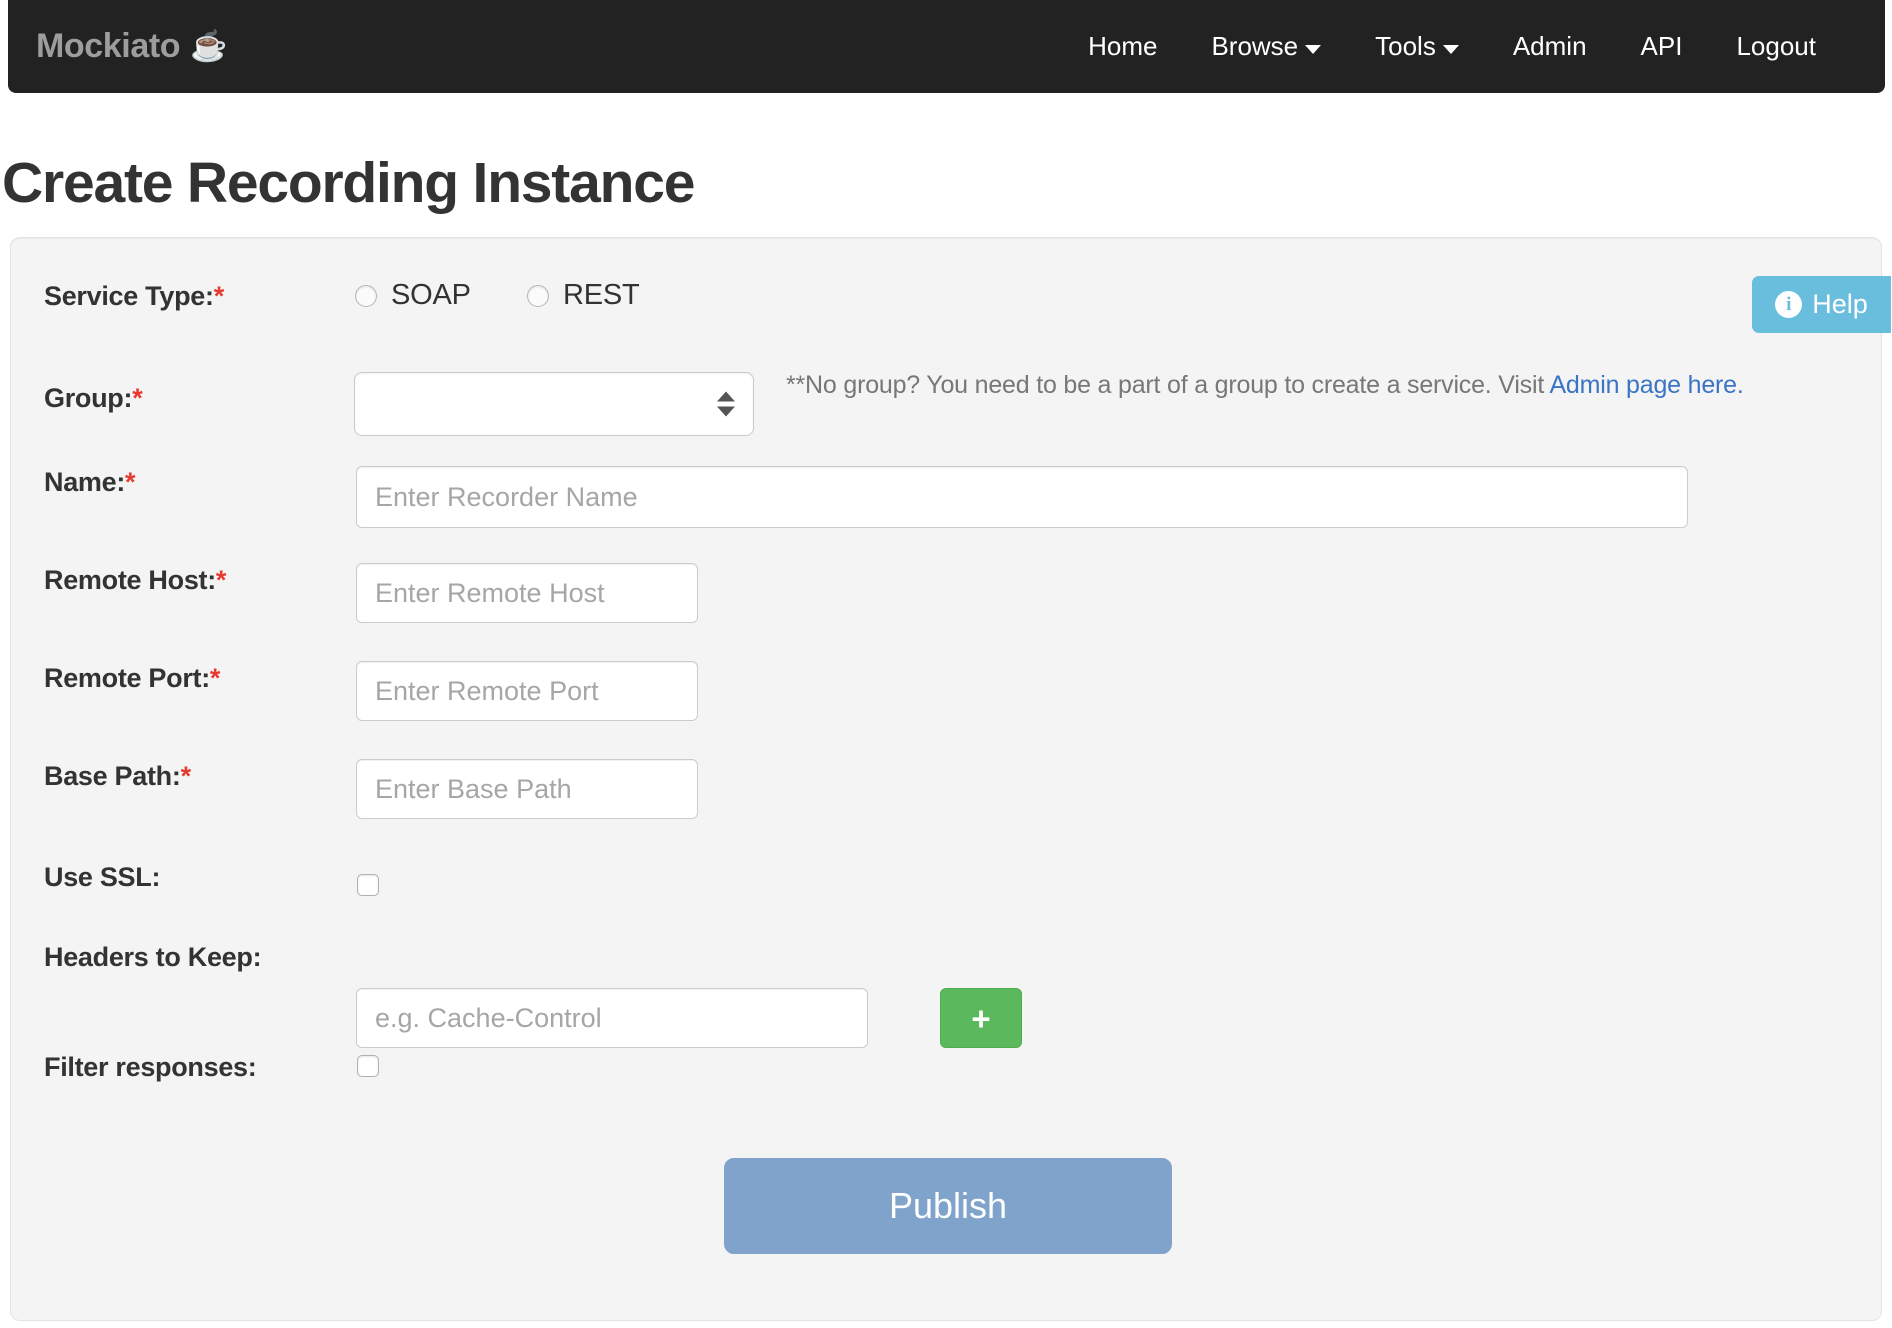 The image size is (1892, 1328). I want to click on radio-rest-label: REST, so click(601, 295).